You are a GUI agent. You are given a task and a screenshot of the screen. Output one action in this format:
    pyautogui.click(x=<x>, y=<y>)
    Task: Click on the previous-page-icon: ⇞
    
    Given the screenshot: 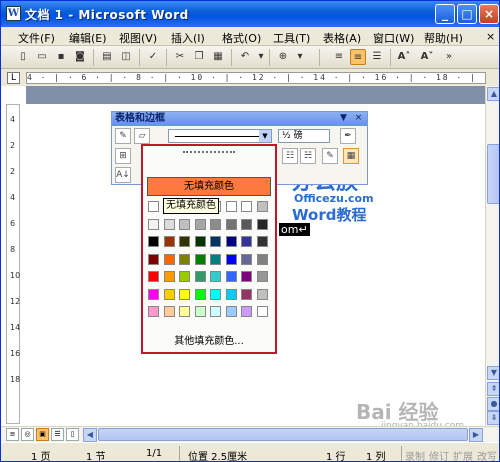 What is the action you would take?
    pyautogui.click(x=493, y=389)
    